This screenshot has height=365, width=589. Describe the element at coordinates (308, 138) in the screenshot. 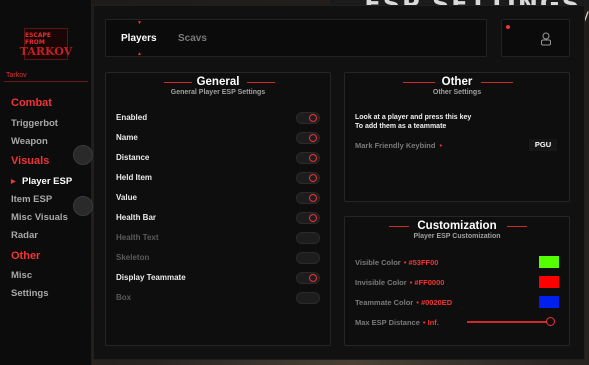

I see `toggle-name` at that location.